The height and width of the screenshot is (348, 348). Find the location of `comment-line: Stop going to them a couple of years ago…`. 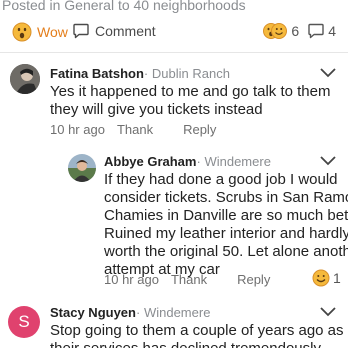

comment-line: Stop going to them a couple of years ago… is located at coordinates (197, 330).